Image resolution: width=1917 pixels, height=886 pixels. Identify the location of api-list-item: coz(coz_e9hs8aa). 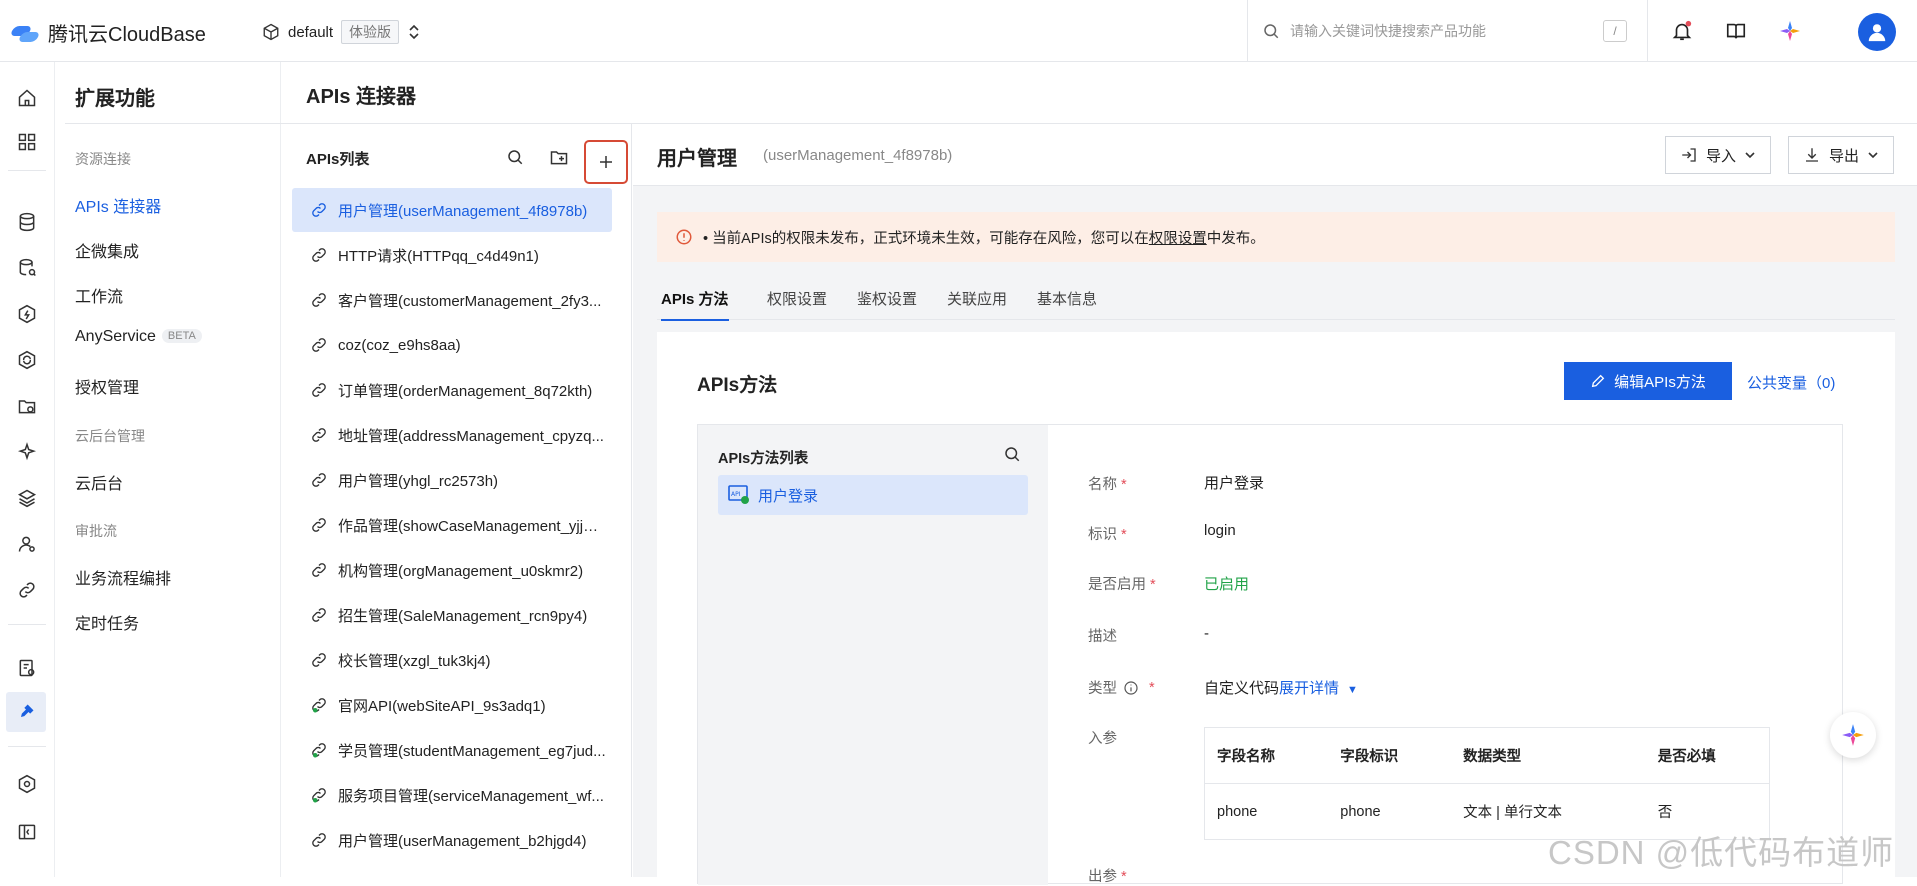
(452, 345).